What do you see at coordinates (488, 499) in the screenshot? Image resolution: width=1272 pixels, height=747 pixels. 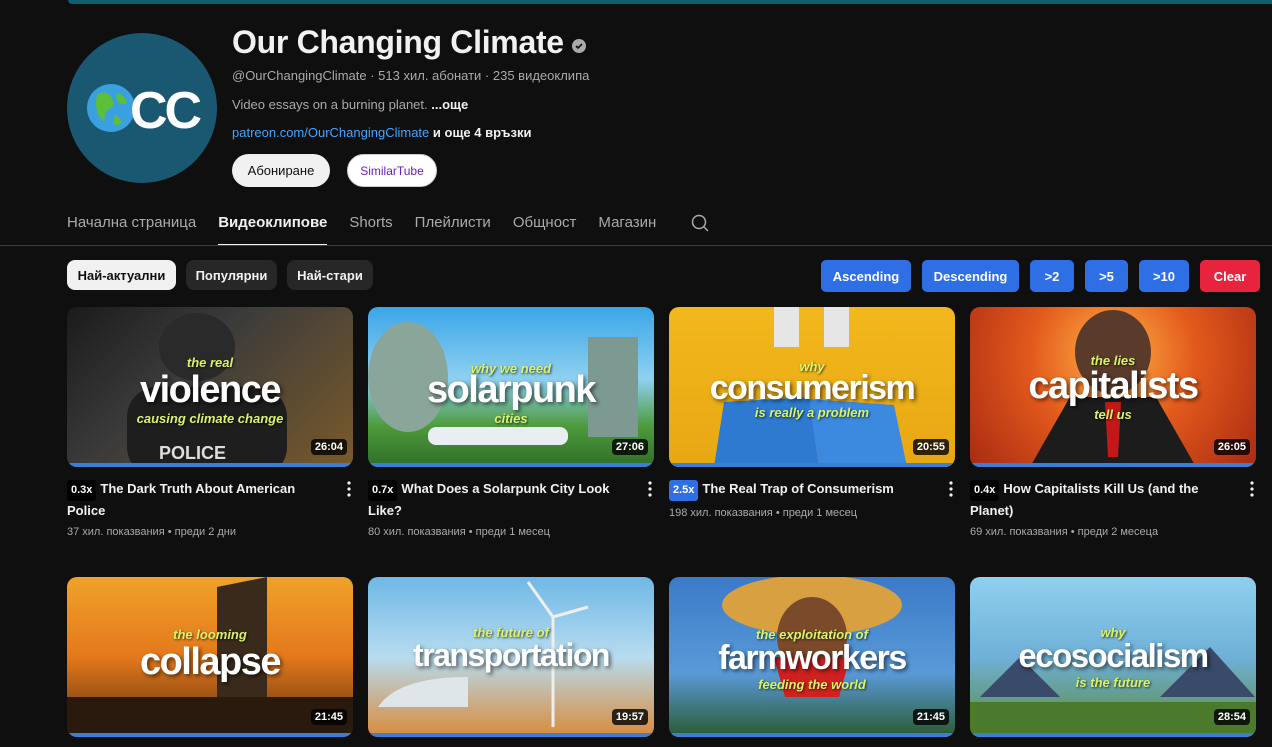 I see `video-title: What Does a Solarpunk City Look Like?` at bounding box center [488, 499].